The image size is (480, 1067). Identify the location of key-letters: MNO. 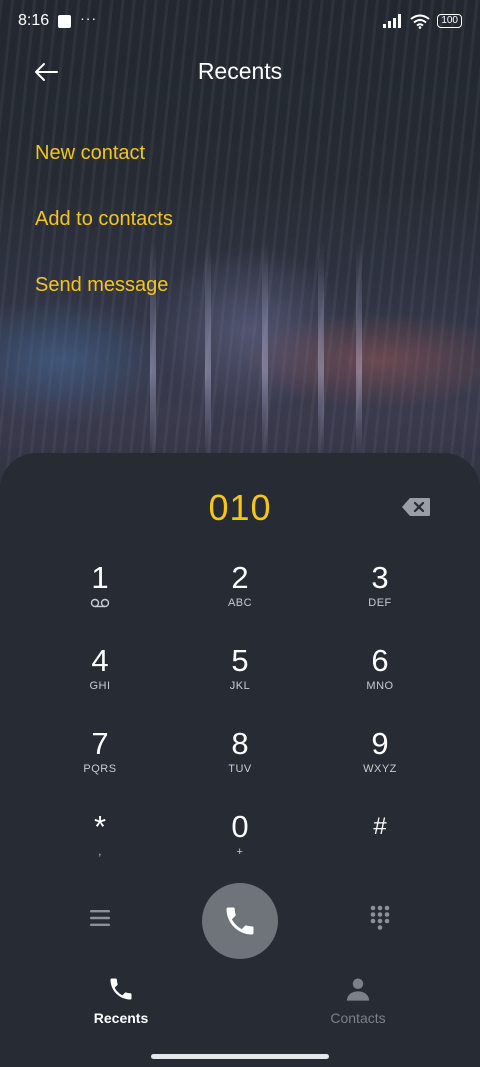
(380, 686).